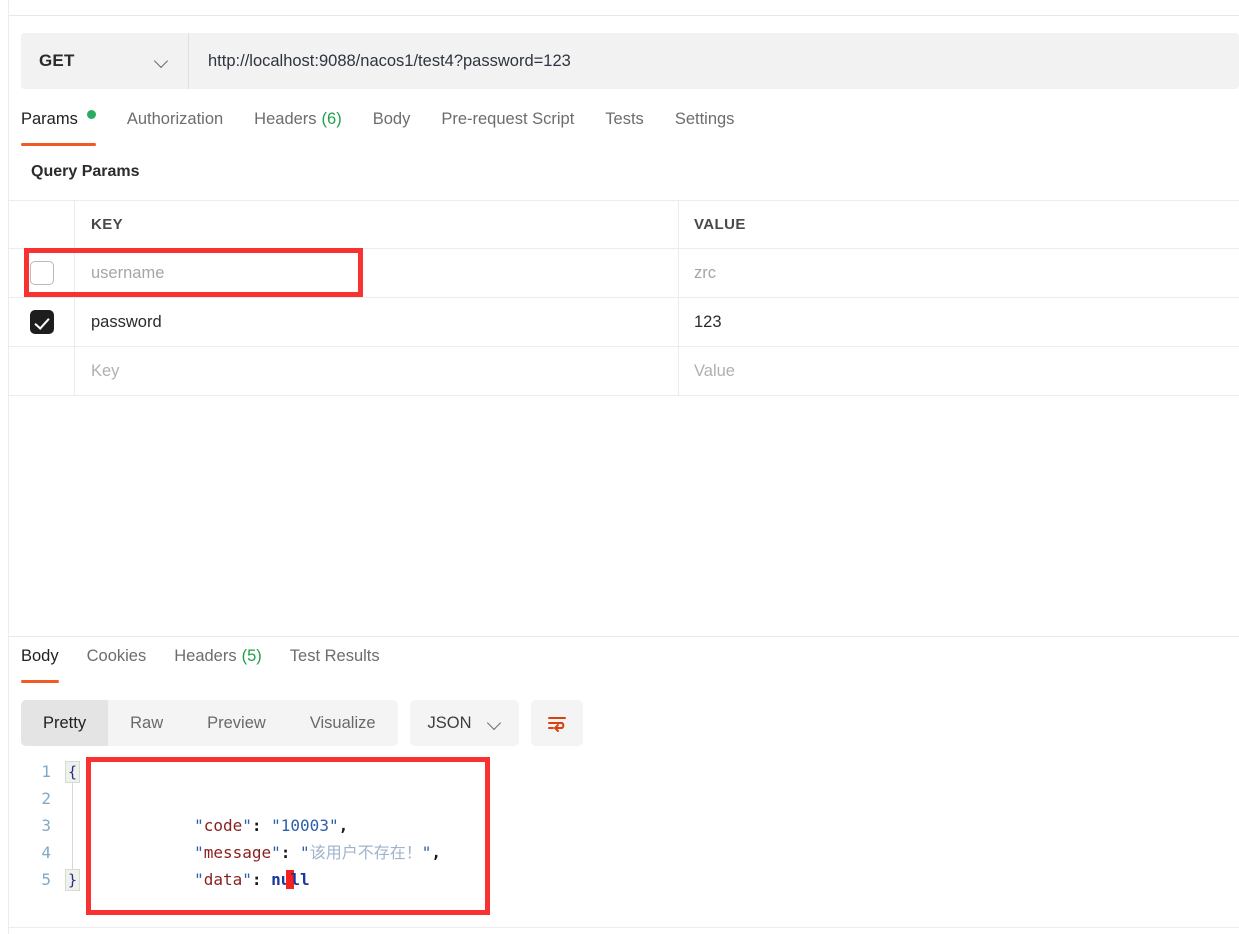 The image size is (1239, 934). What do you see at coordinates (377, 273) in the screenshot?
I see `param-key-username: username` at bounding box center [377, 273].